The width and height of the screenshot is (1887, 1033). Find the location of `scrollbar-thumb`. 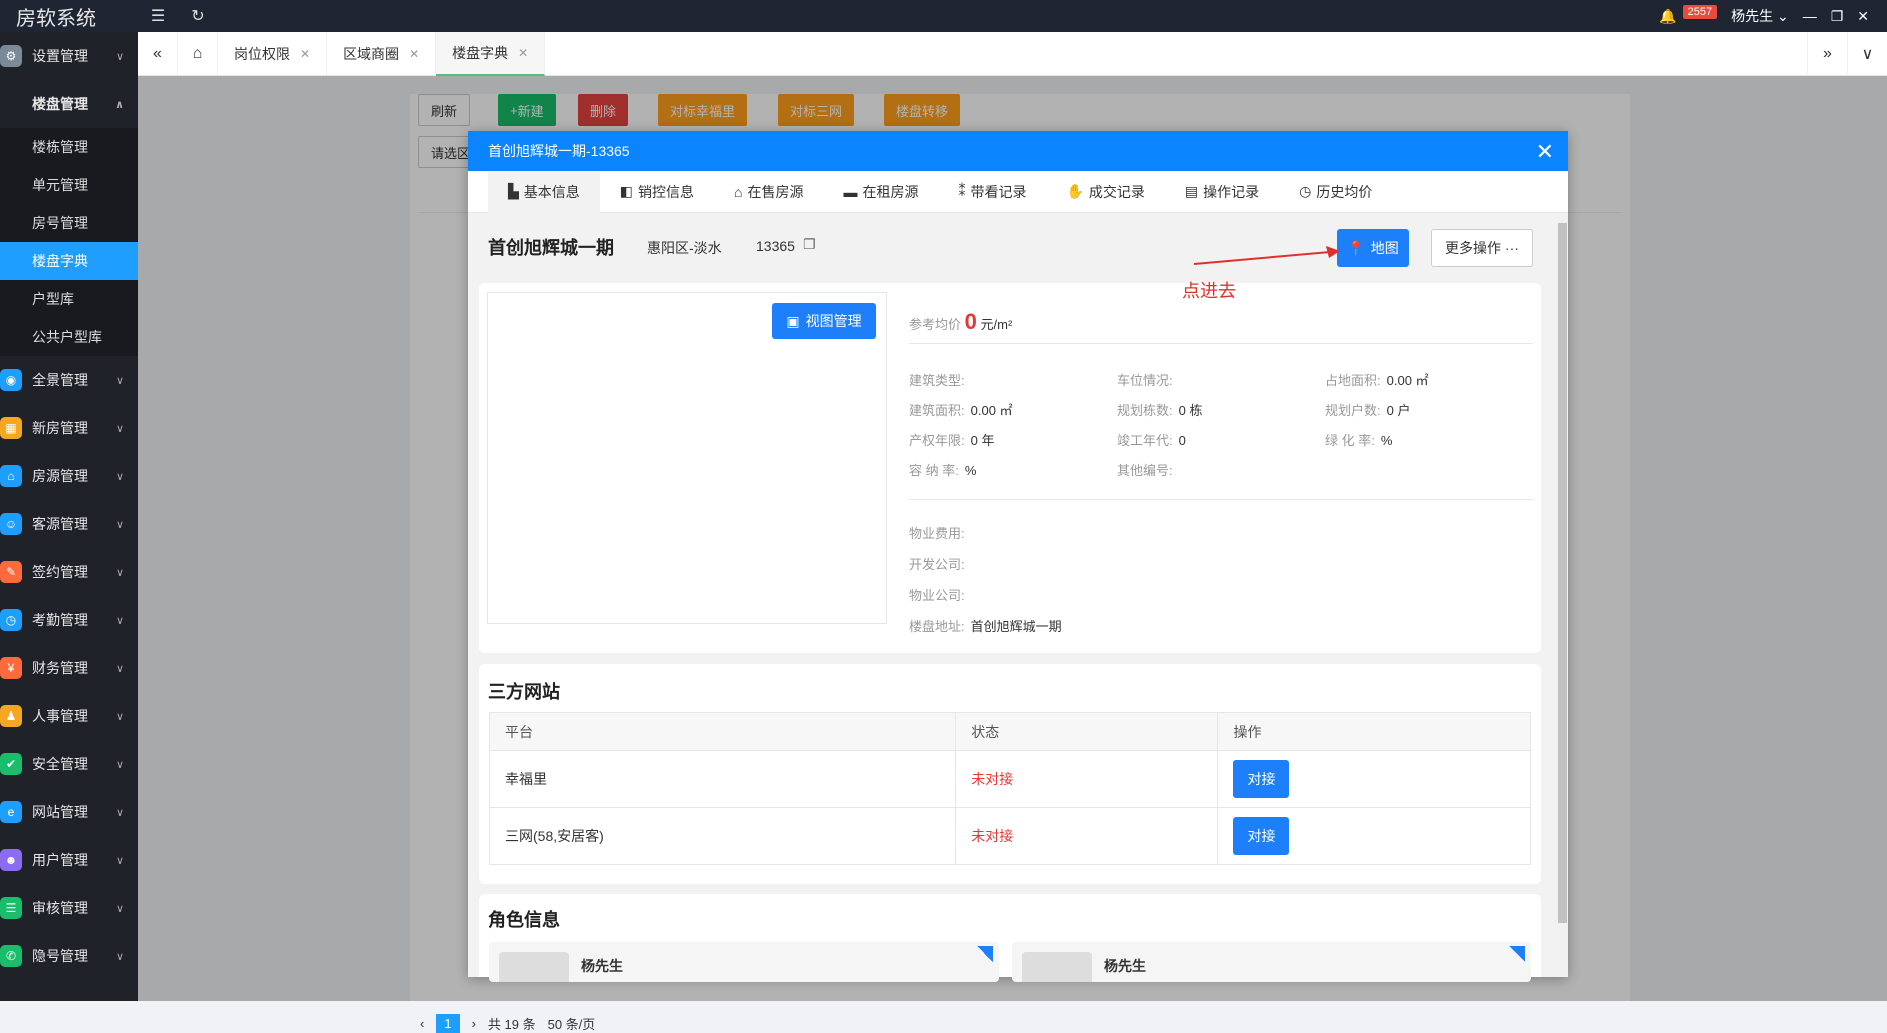

scrollbar-thumb is located at coordinates (1562, 573).